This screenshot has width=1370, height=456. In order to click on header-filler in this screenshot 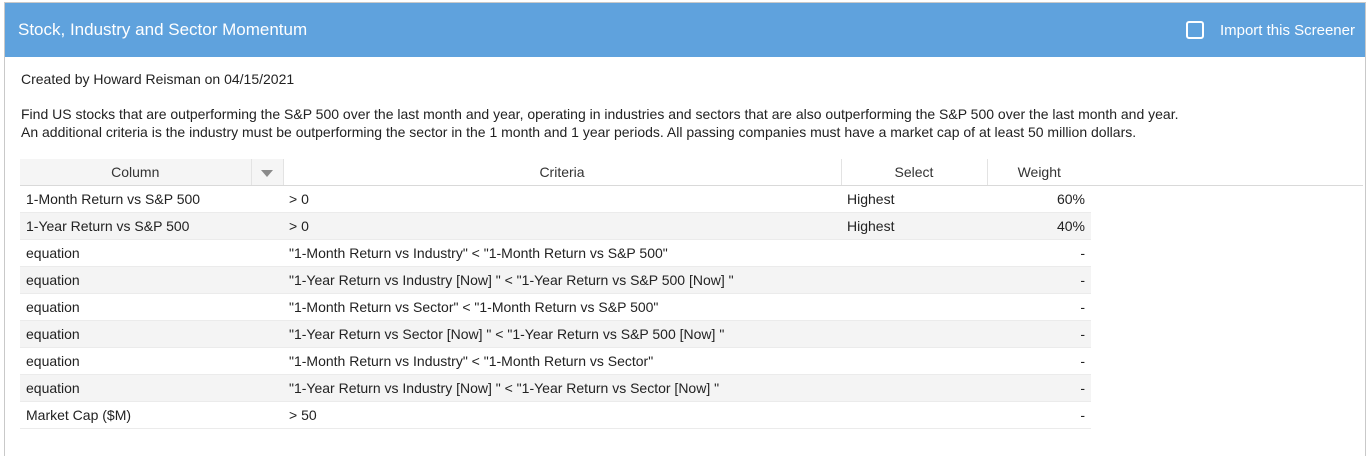, I will do `click(1227, 172)`.